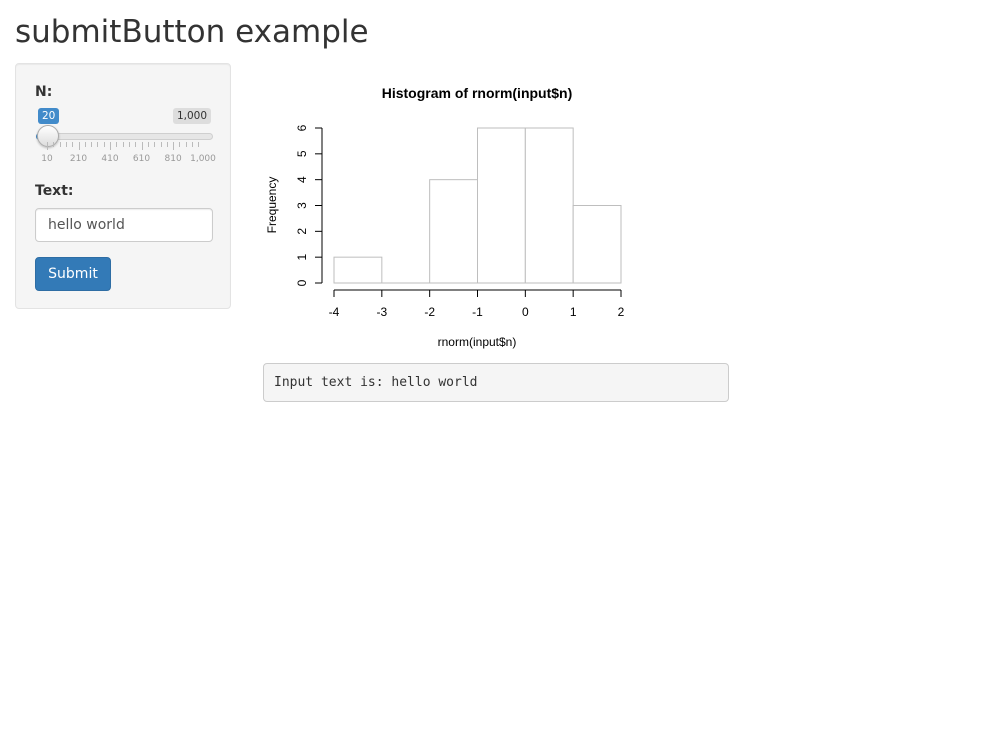  I want to click on chart-x-axis-label: rnorm(input$n), so click(477, 342).